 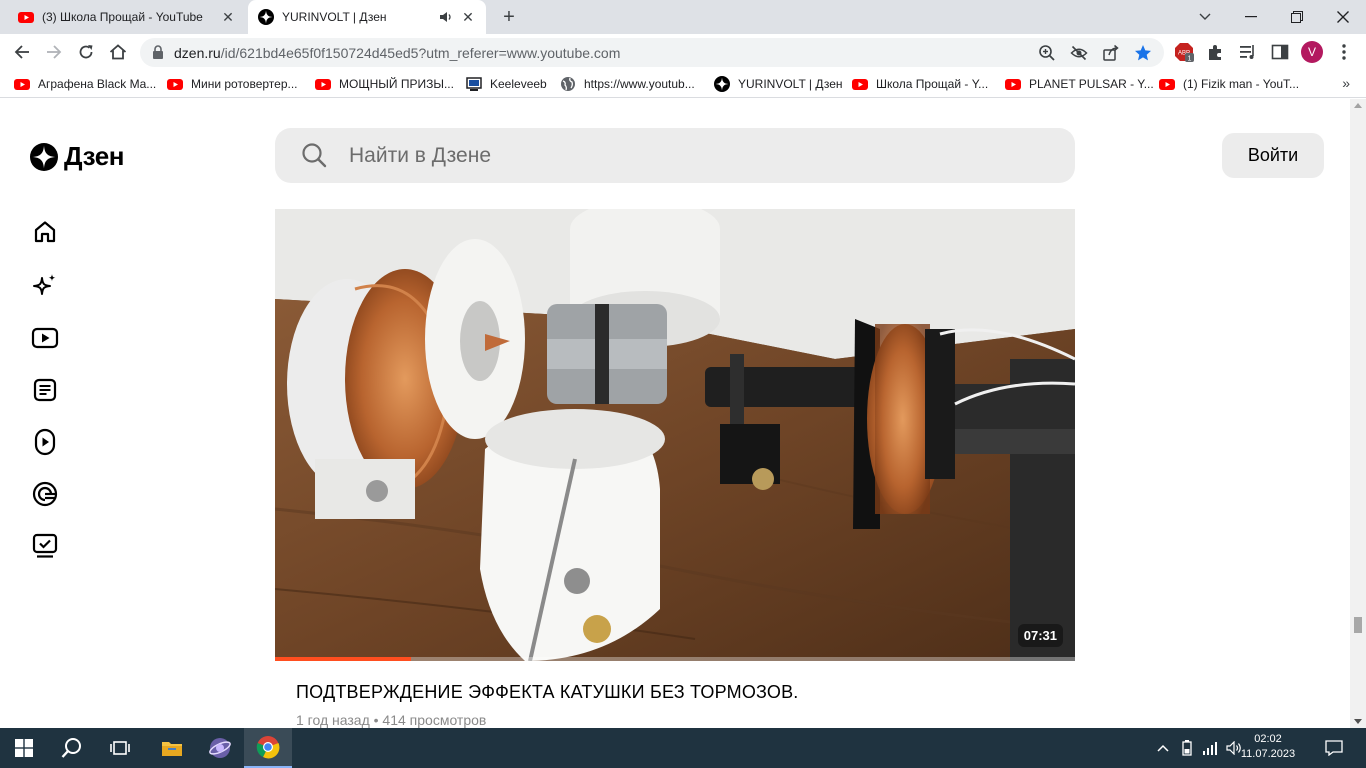 I want to click on media-control-icon, so click(x=1248, y=52).